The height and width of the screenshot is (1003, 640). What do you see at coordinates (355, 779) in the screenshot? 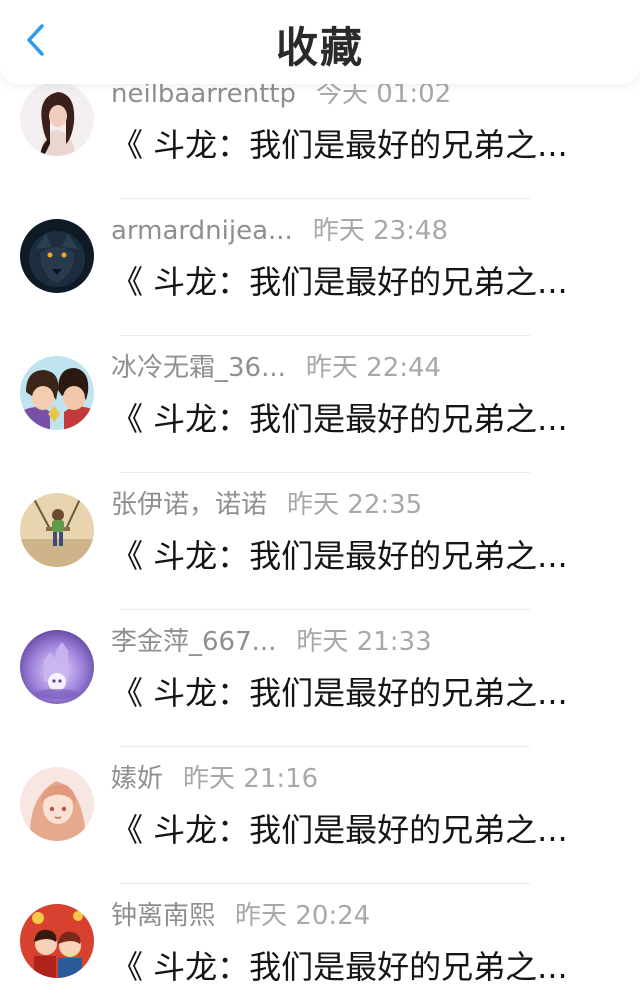
I see `item-meta: 嫊妡 昨天 21:16` at bounding box center [355, 779].